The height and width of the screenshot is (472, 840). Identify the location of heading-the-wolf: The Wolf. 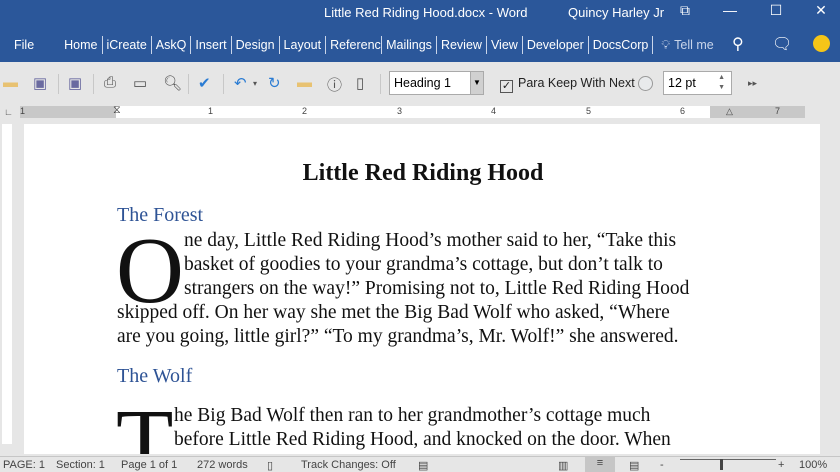
(155, 376).